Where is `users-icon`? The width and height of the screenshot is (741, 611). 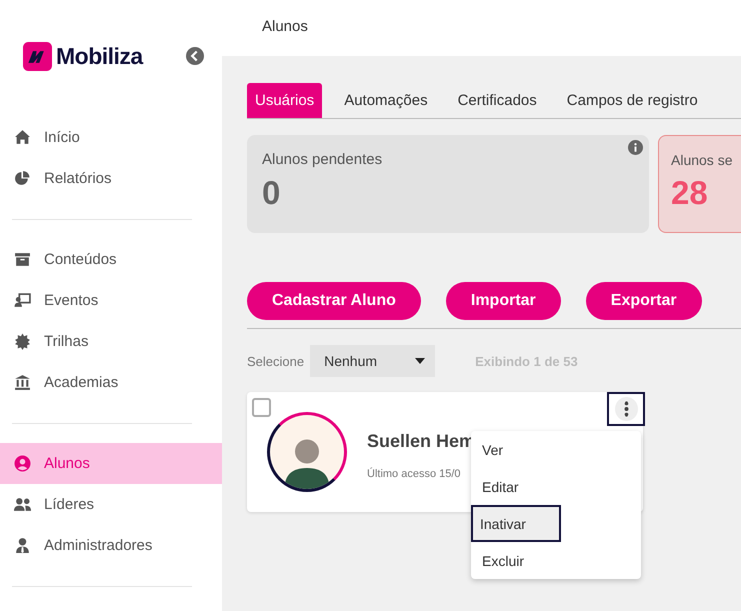 users-icon is located at coordinates (22, 504).